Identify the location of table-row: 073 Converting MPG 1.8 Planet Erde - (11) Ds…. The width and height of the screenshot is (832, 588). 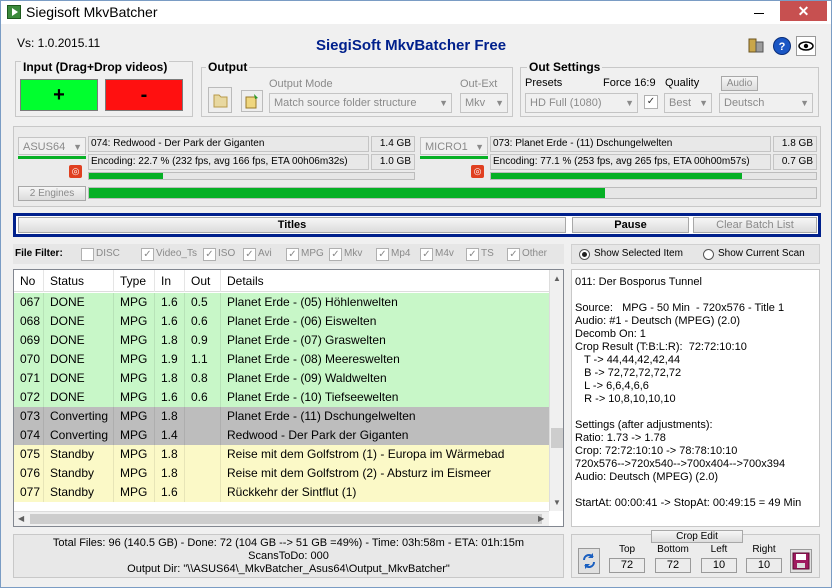
(282, 416).